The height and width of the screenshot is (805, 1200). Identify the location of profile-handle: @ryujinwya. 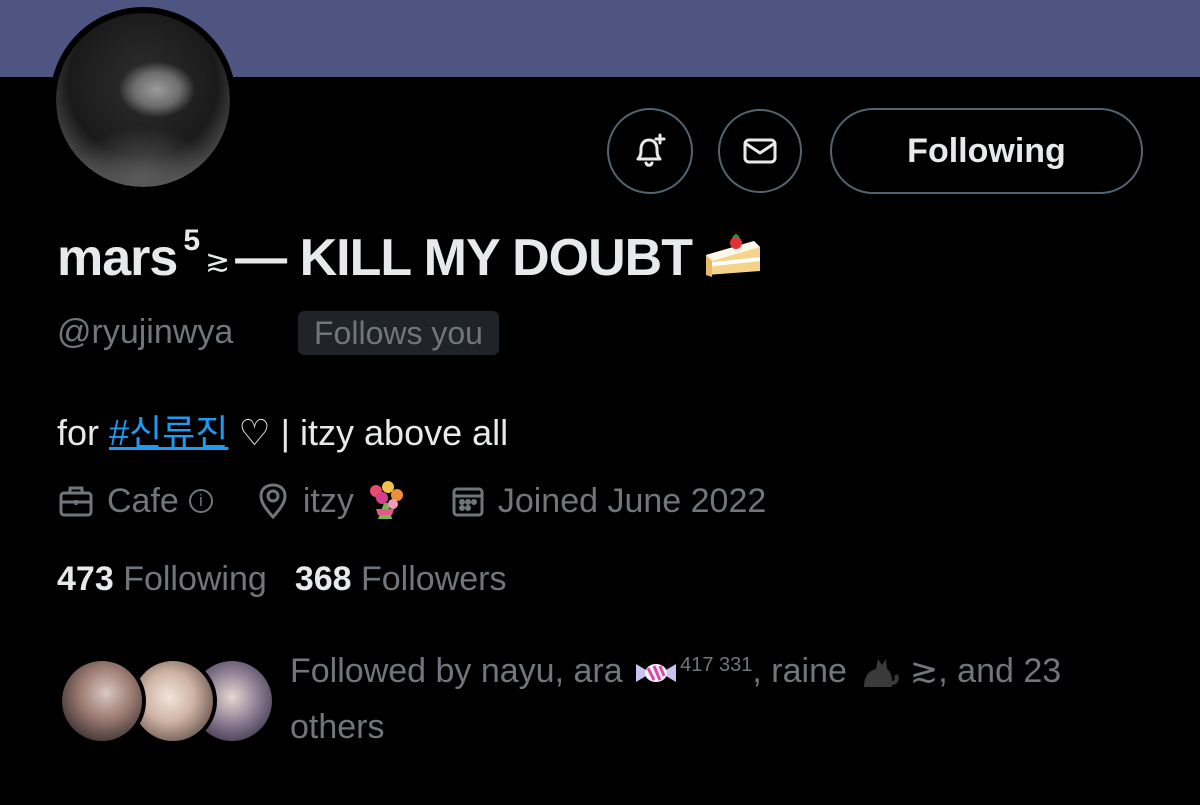
(145, 332).